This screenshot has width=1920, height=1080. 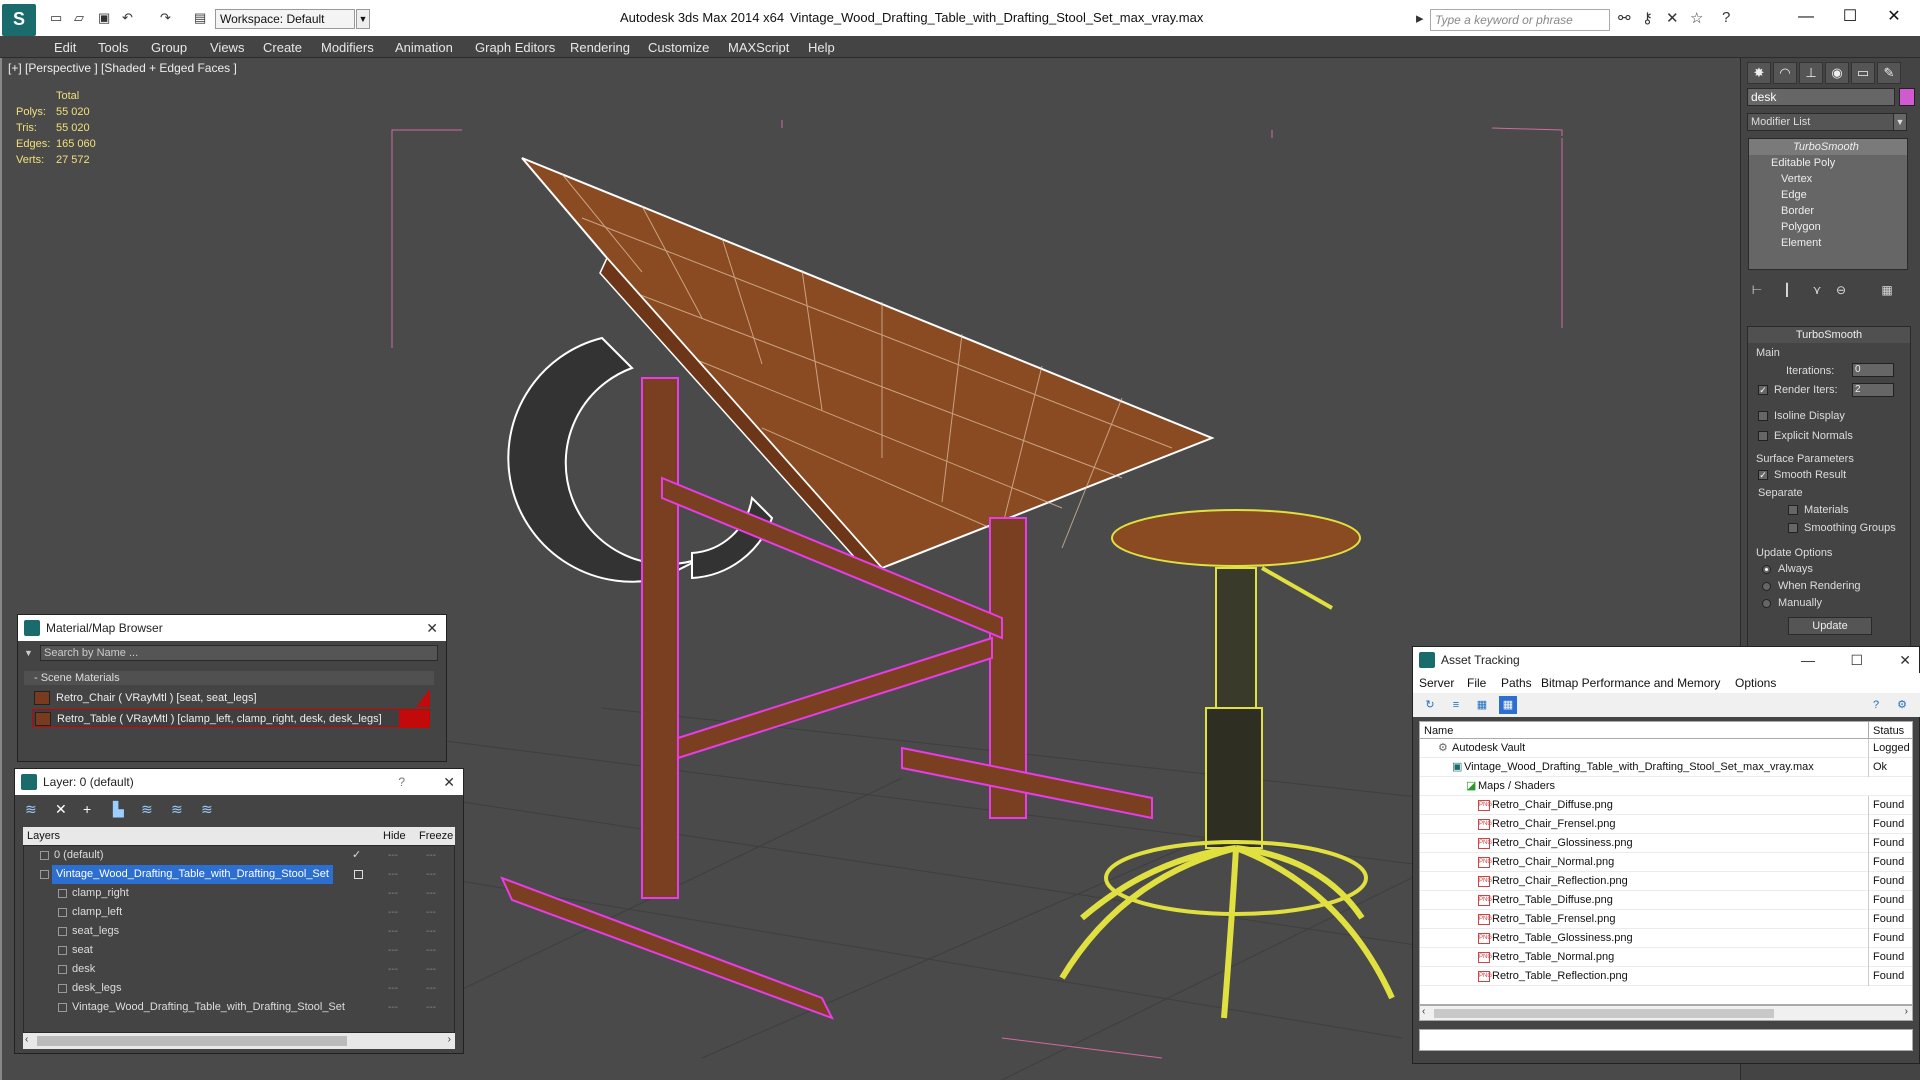 I want to click on close-button: ✕, so click(x=1894, y=17).